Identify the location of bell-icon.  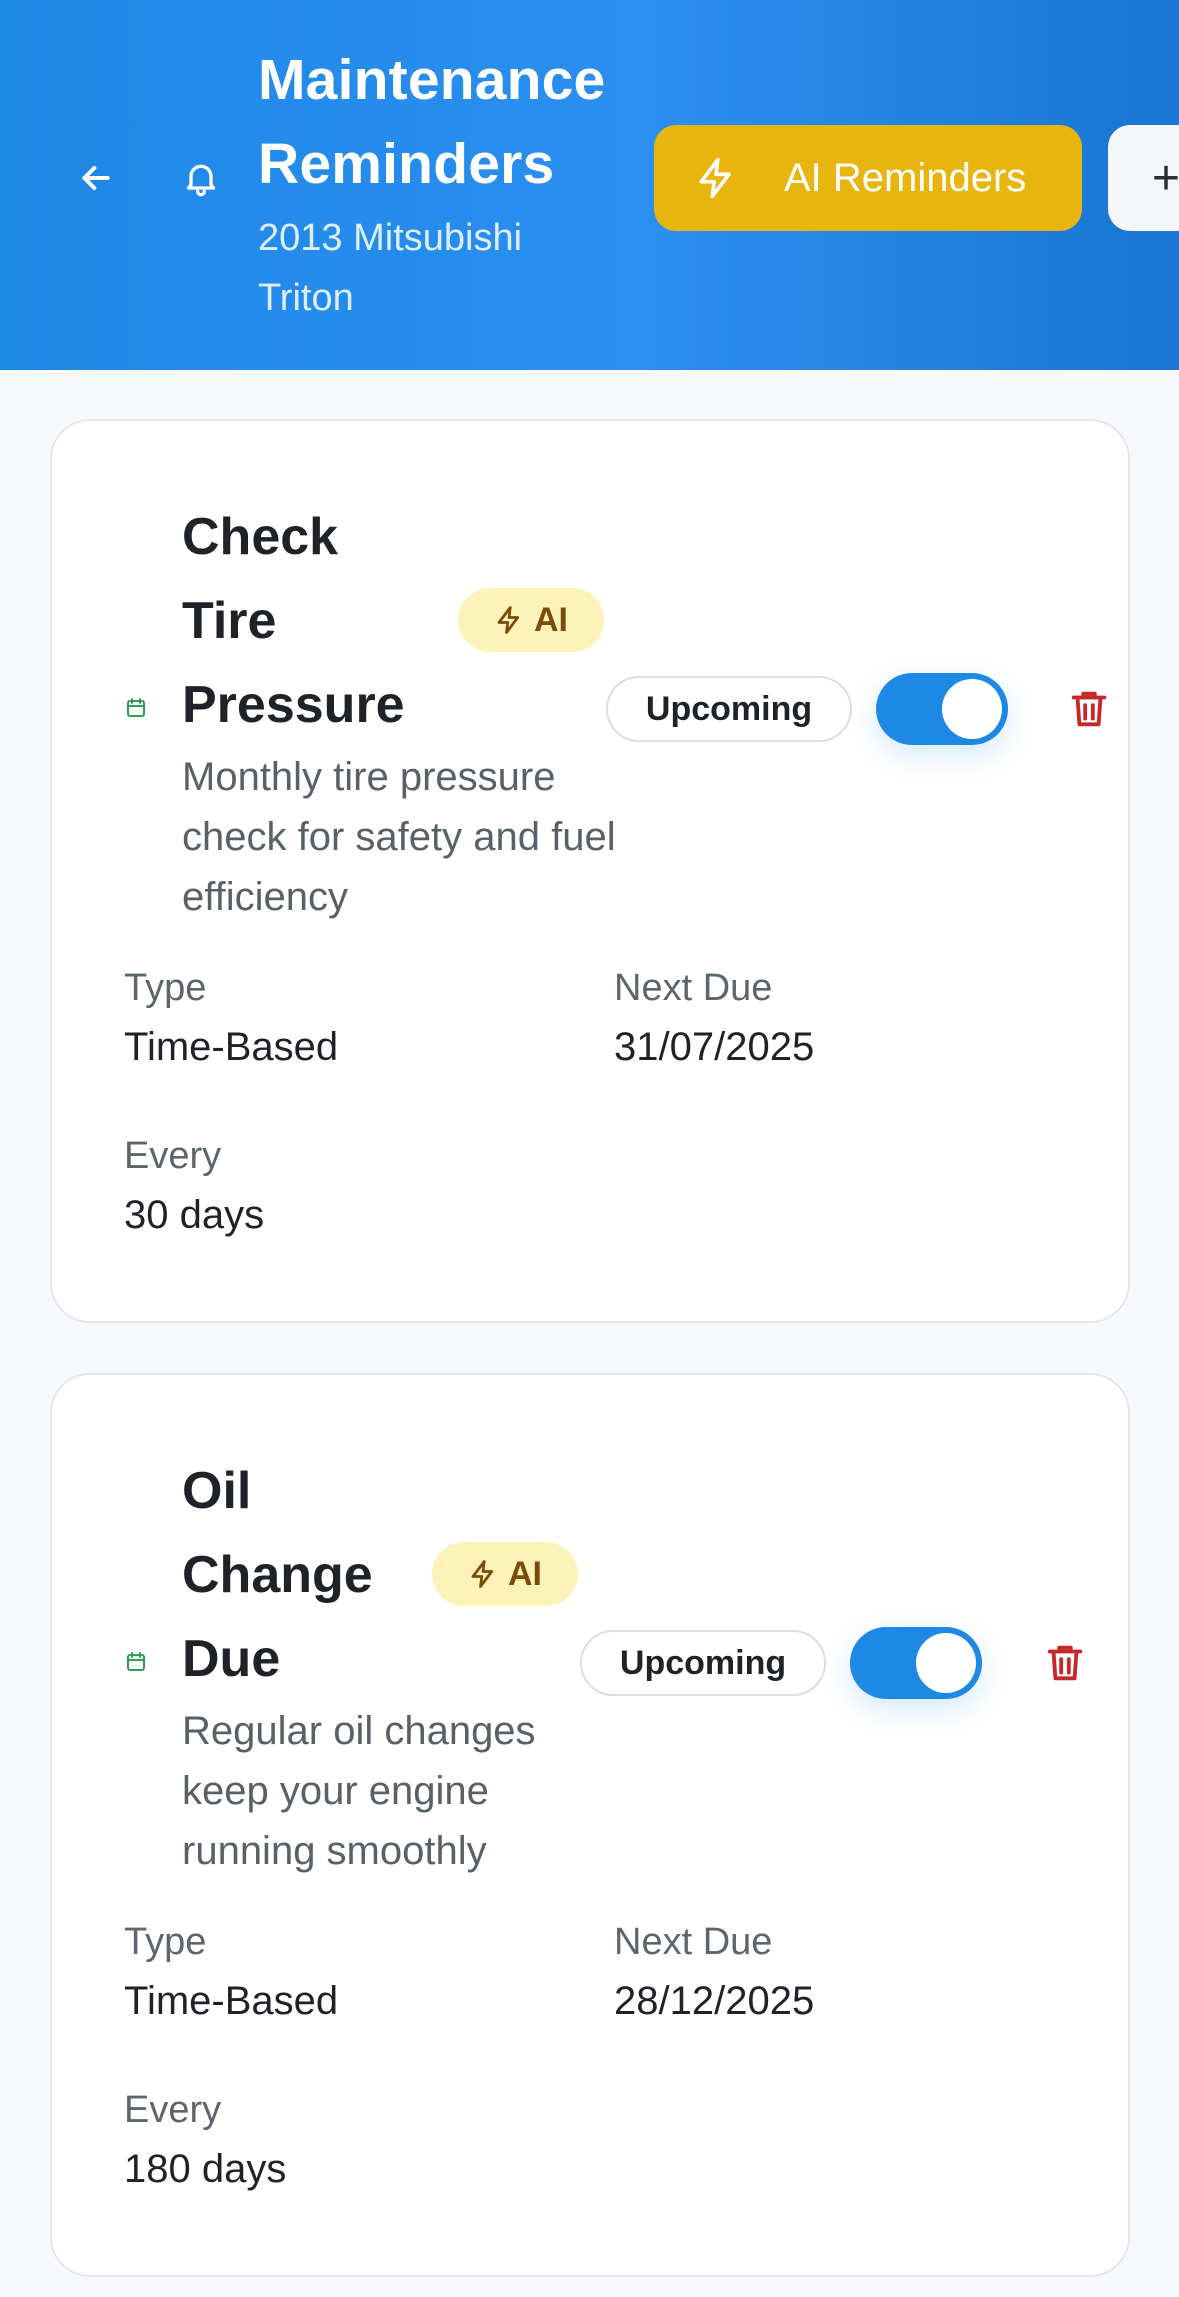
(201, 178).